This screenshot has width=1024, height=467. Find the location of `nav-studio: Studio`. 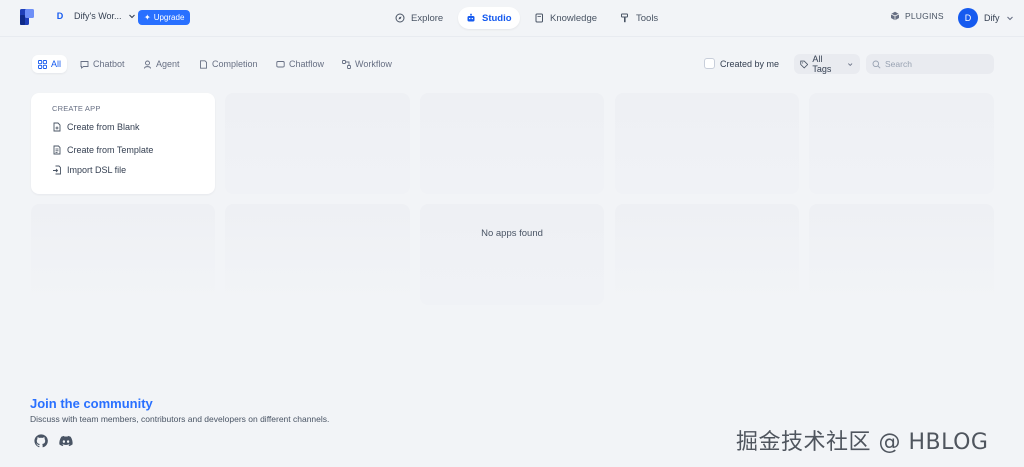

nav-studio: Studio is located at coordinates (489, 18).